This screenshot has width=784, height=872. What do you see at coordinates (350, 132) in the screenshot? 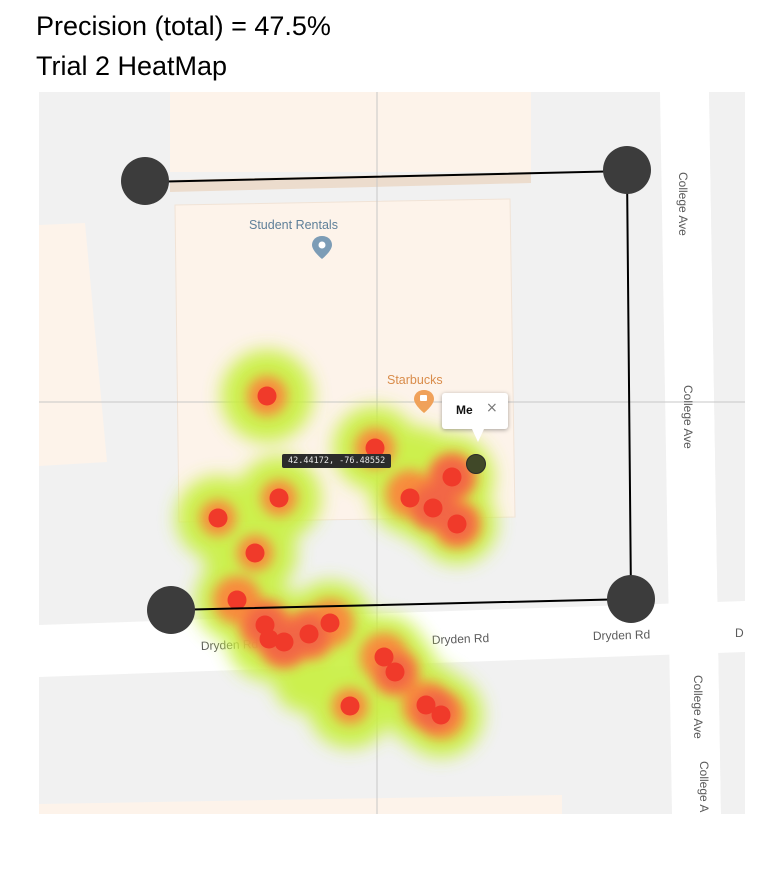
I see `building-block` at bounding box center [350, 132].